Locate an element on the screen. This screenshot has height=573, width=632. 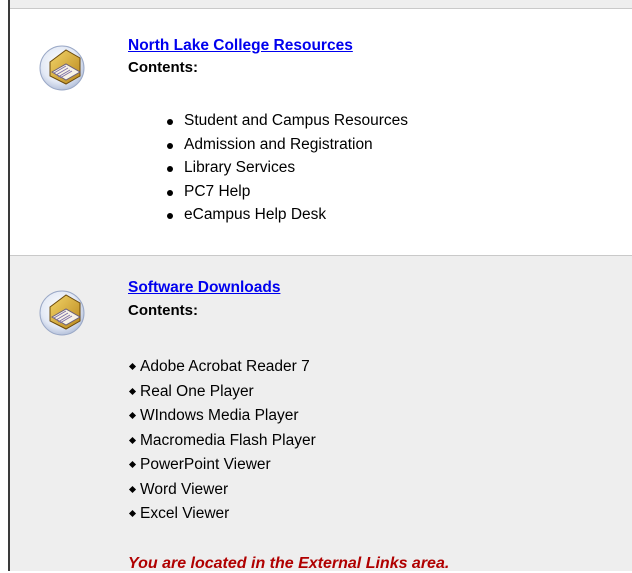
list-item: eCampus Help Desk is located at coordinates (286, 215).